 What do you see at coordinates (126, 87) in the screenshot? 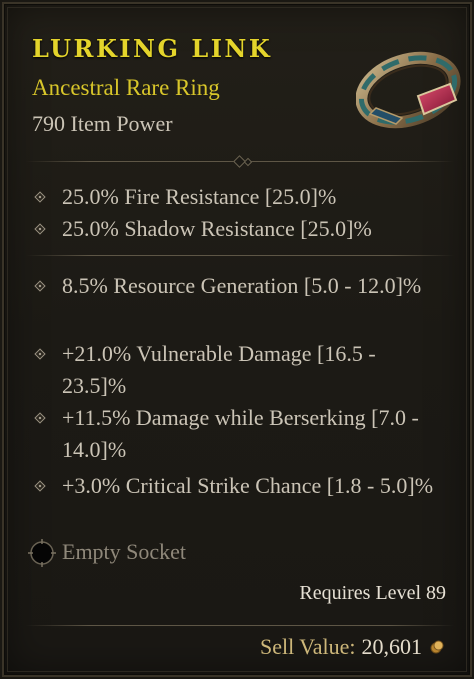
I see `item-type: Ancestral Rare Ring` at bounding box center [126, 87].